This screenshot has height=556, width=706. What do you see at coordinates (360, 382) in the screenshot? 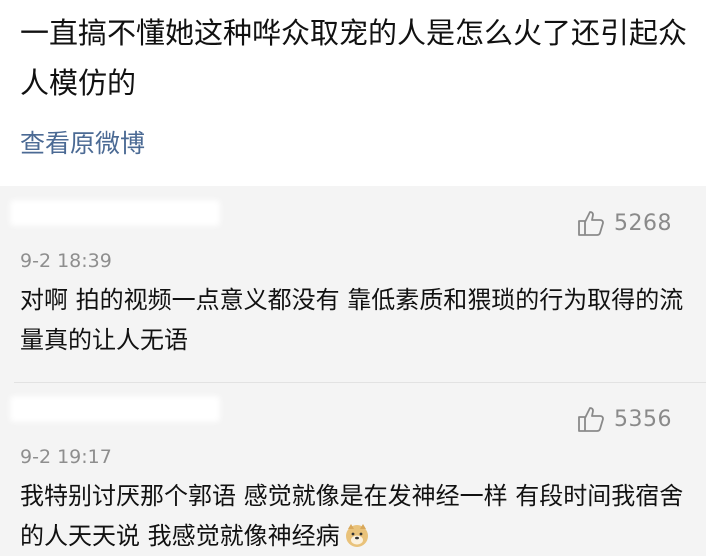
I see `comment-divider` at bounding box center [360, 382].